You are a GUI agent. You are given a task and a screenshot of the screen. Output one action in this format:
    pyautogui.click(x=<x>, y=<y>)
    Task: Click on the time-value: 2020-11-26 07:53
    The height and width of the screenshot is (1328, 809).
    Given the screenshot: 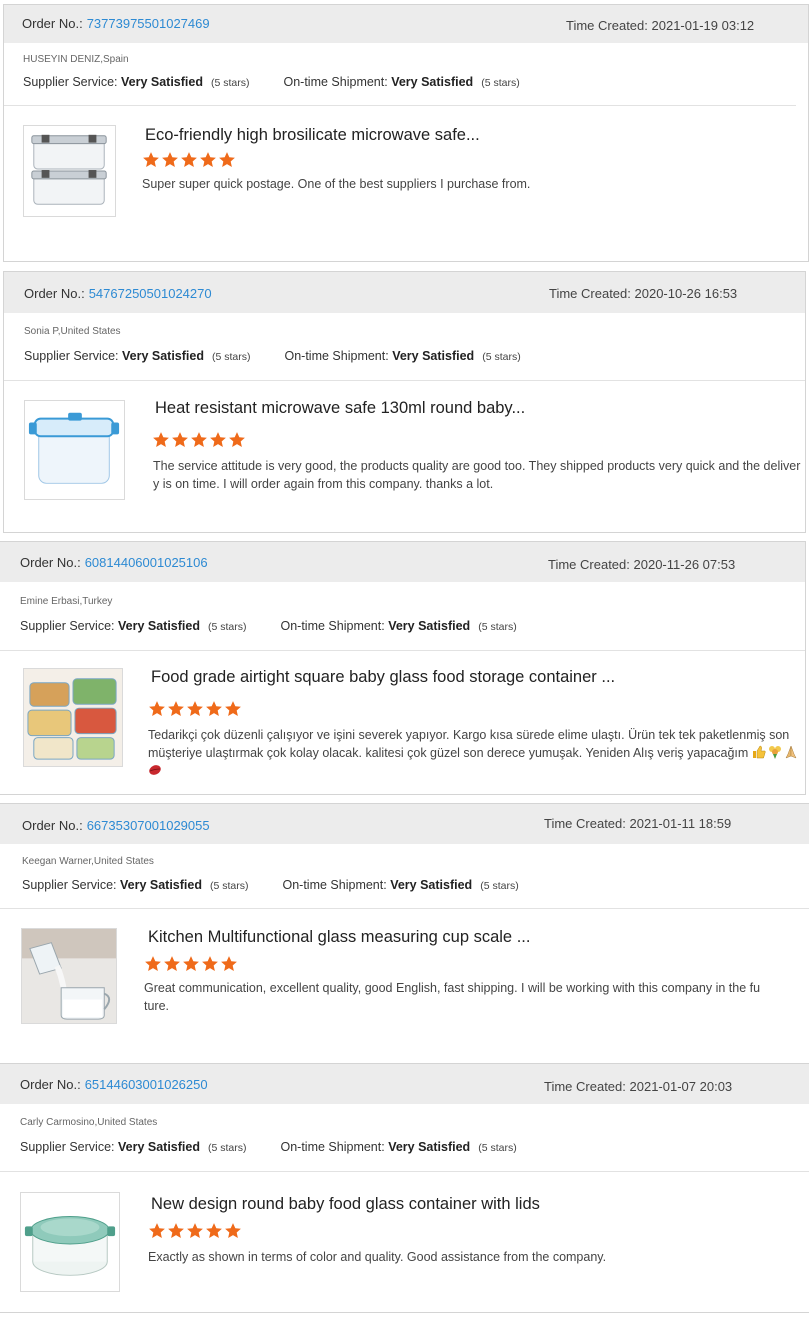 What is the action you would take?
    pyautogui.click(x=684, y=564)
    